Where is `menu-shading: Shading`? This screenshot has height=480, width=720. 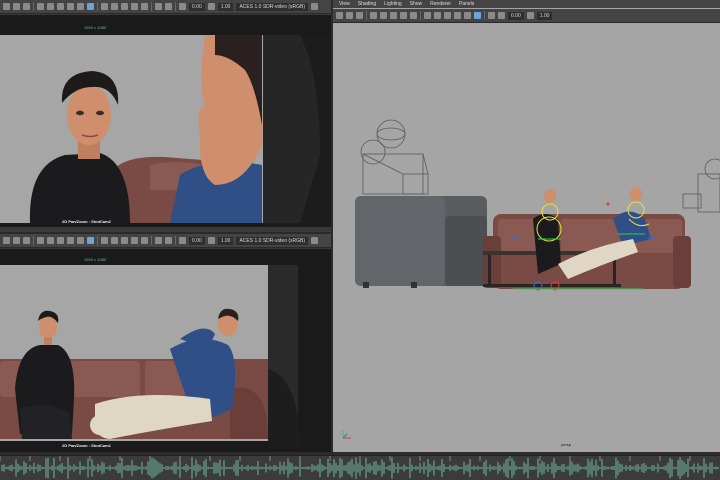 menu-shading: Shading is located at coordinates (367, 4).